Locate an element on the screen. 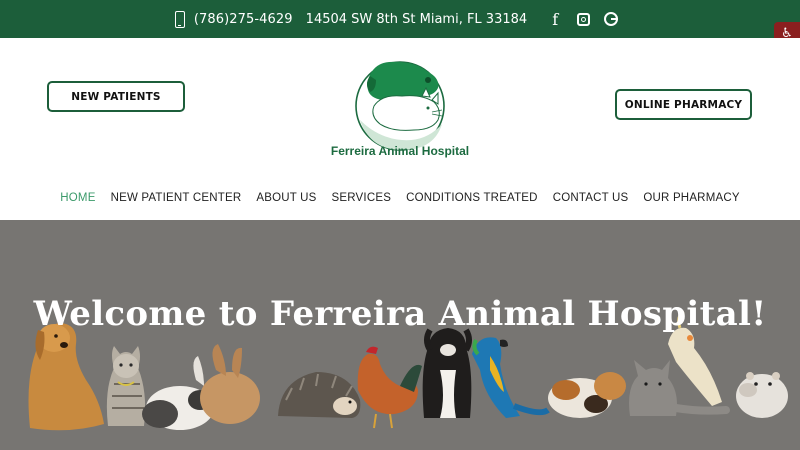  nav-item-our-pharmacy: OUR PHARMACY is located at coordinates (691, 203).